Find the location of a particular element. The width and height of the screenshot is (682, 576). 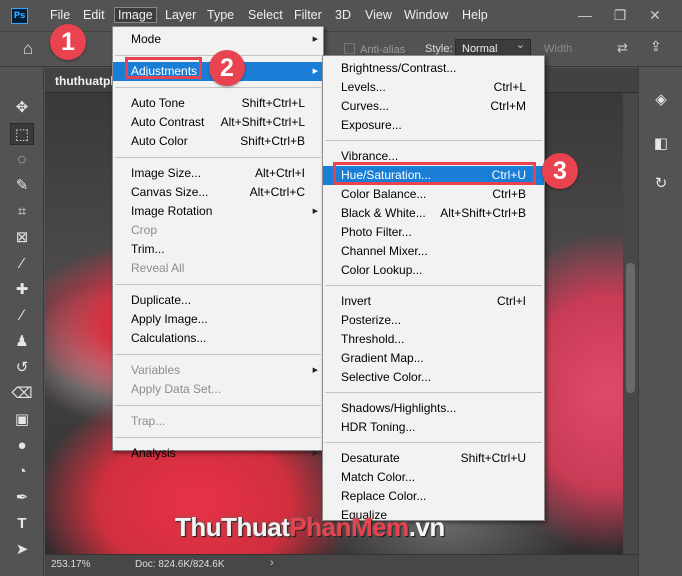

image-menu-item-analysis: Analysis is located at coordinates (218, 453).